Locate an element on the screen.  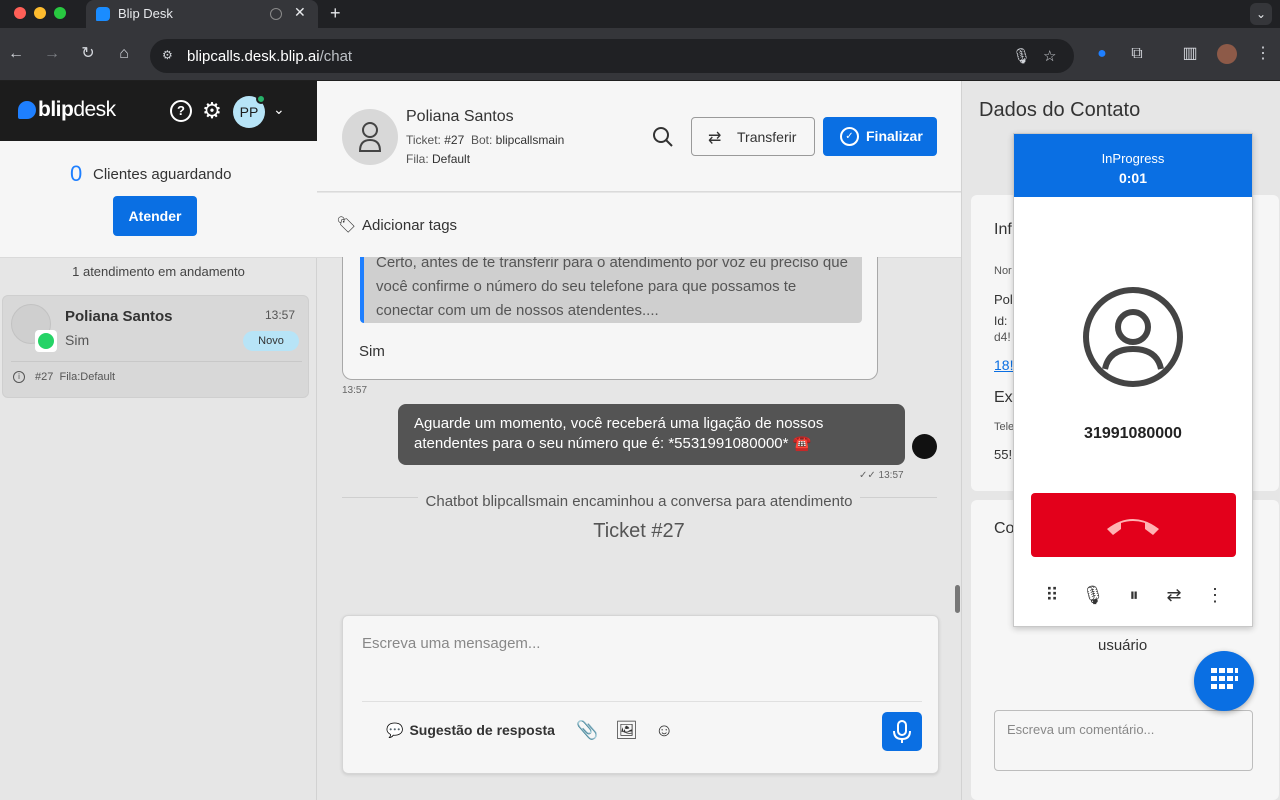
tab-title: Blip Desk is located at coordinates (145, 13).